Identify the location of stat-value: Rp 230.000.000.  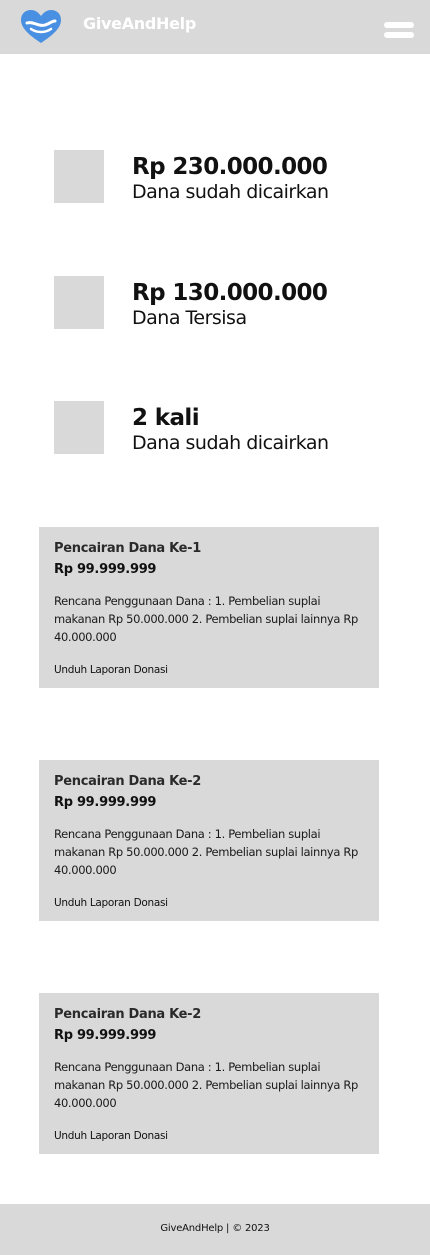
(230, 167).